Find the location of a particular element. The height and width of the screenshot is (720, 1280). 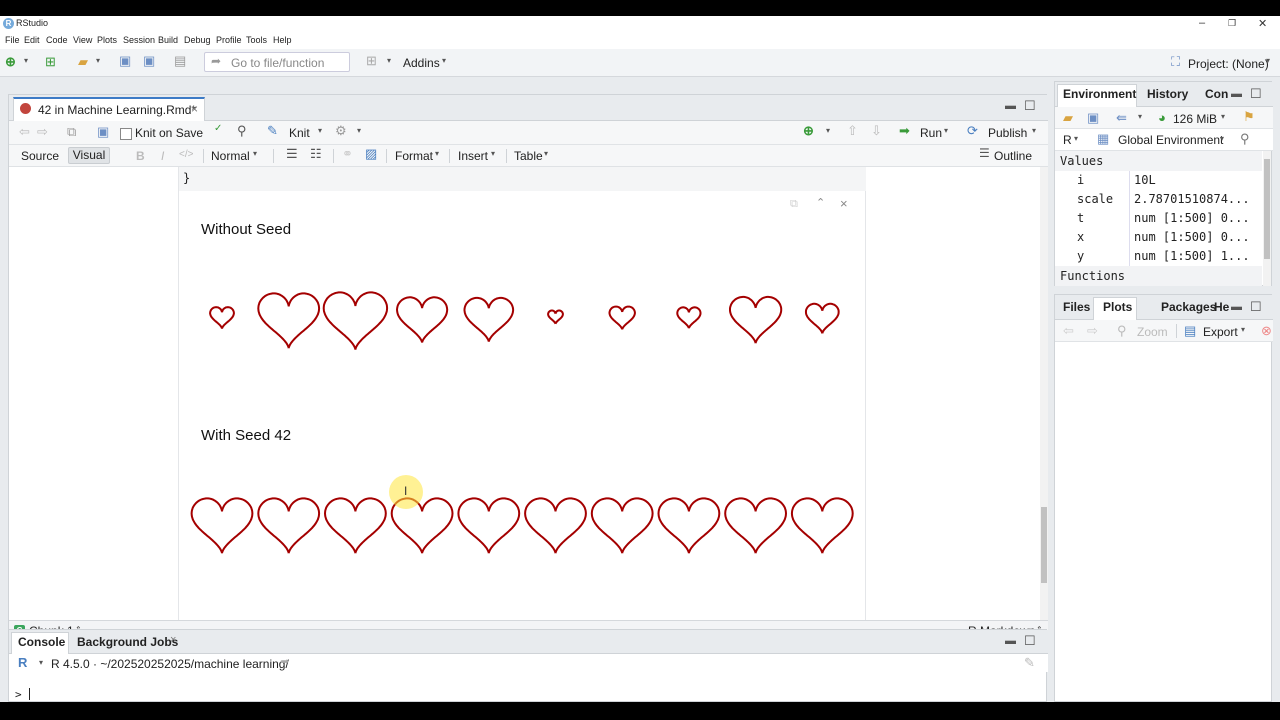

next-chunk-icon: ⇩ is located at coordinates (876, 131).